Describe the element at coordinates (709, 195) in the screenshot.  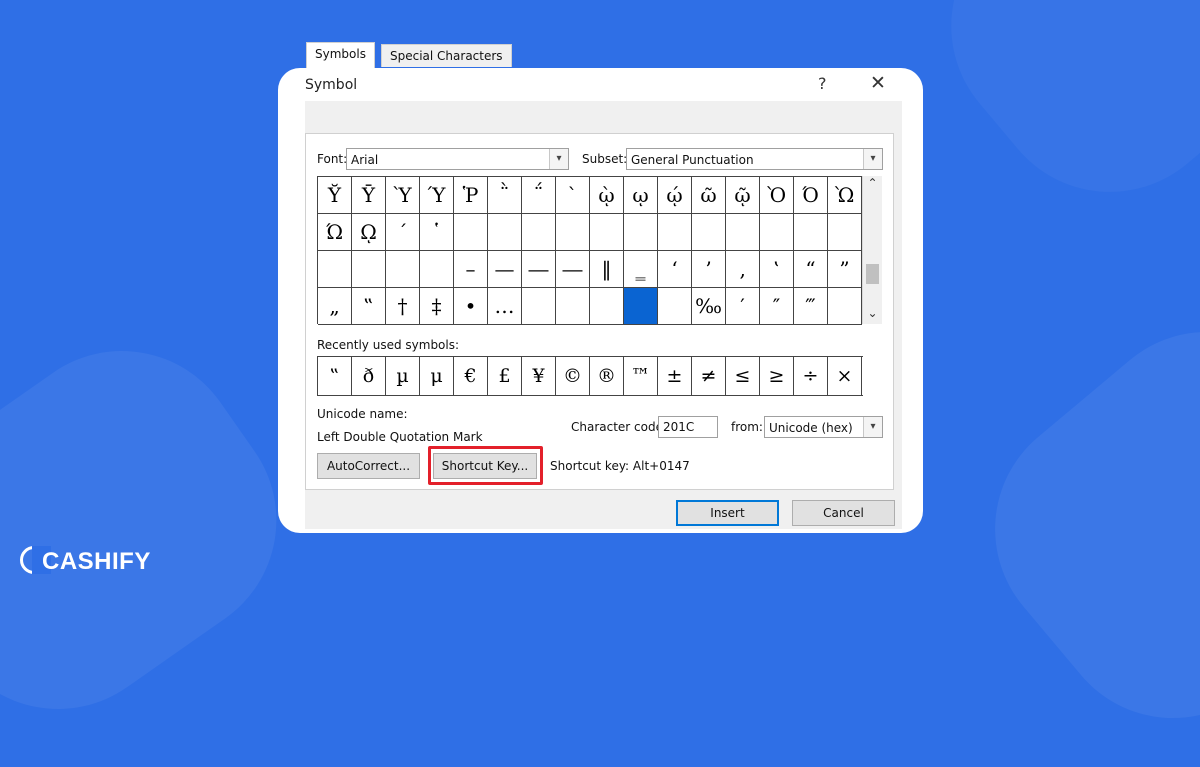
I see `symbol-cell: ῶ` at that location.